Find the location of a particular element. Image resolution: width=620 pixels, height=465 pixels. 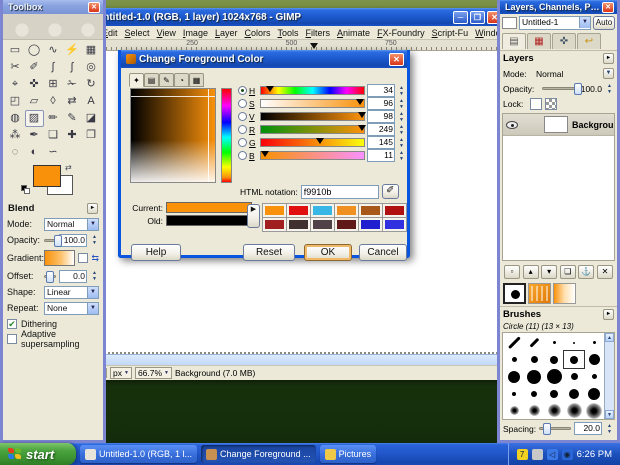

menu-fx-foundry: FX-Foundry is located at coordinates (401, 33).